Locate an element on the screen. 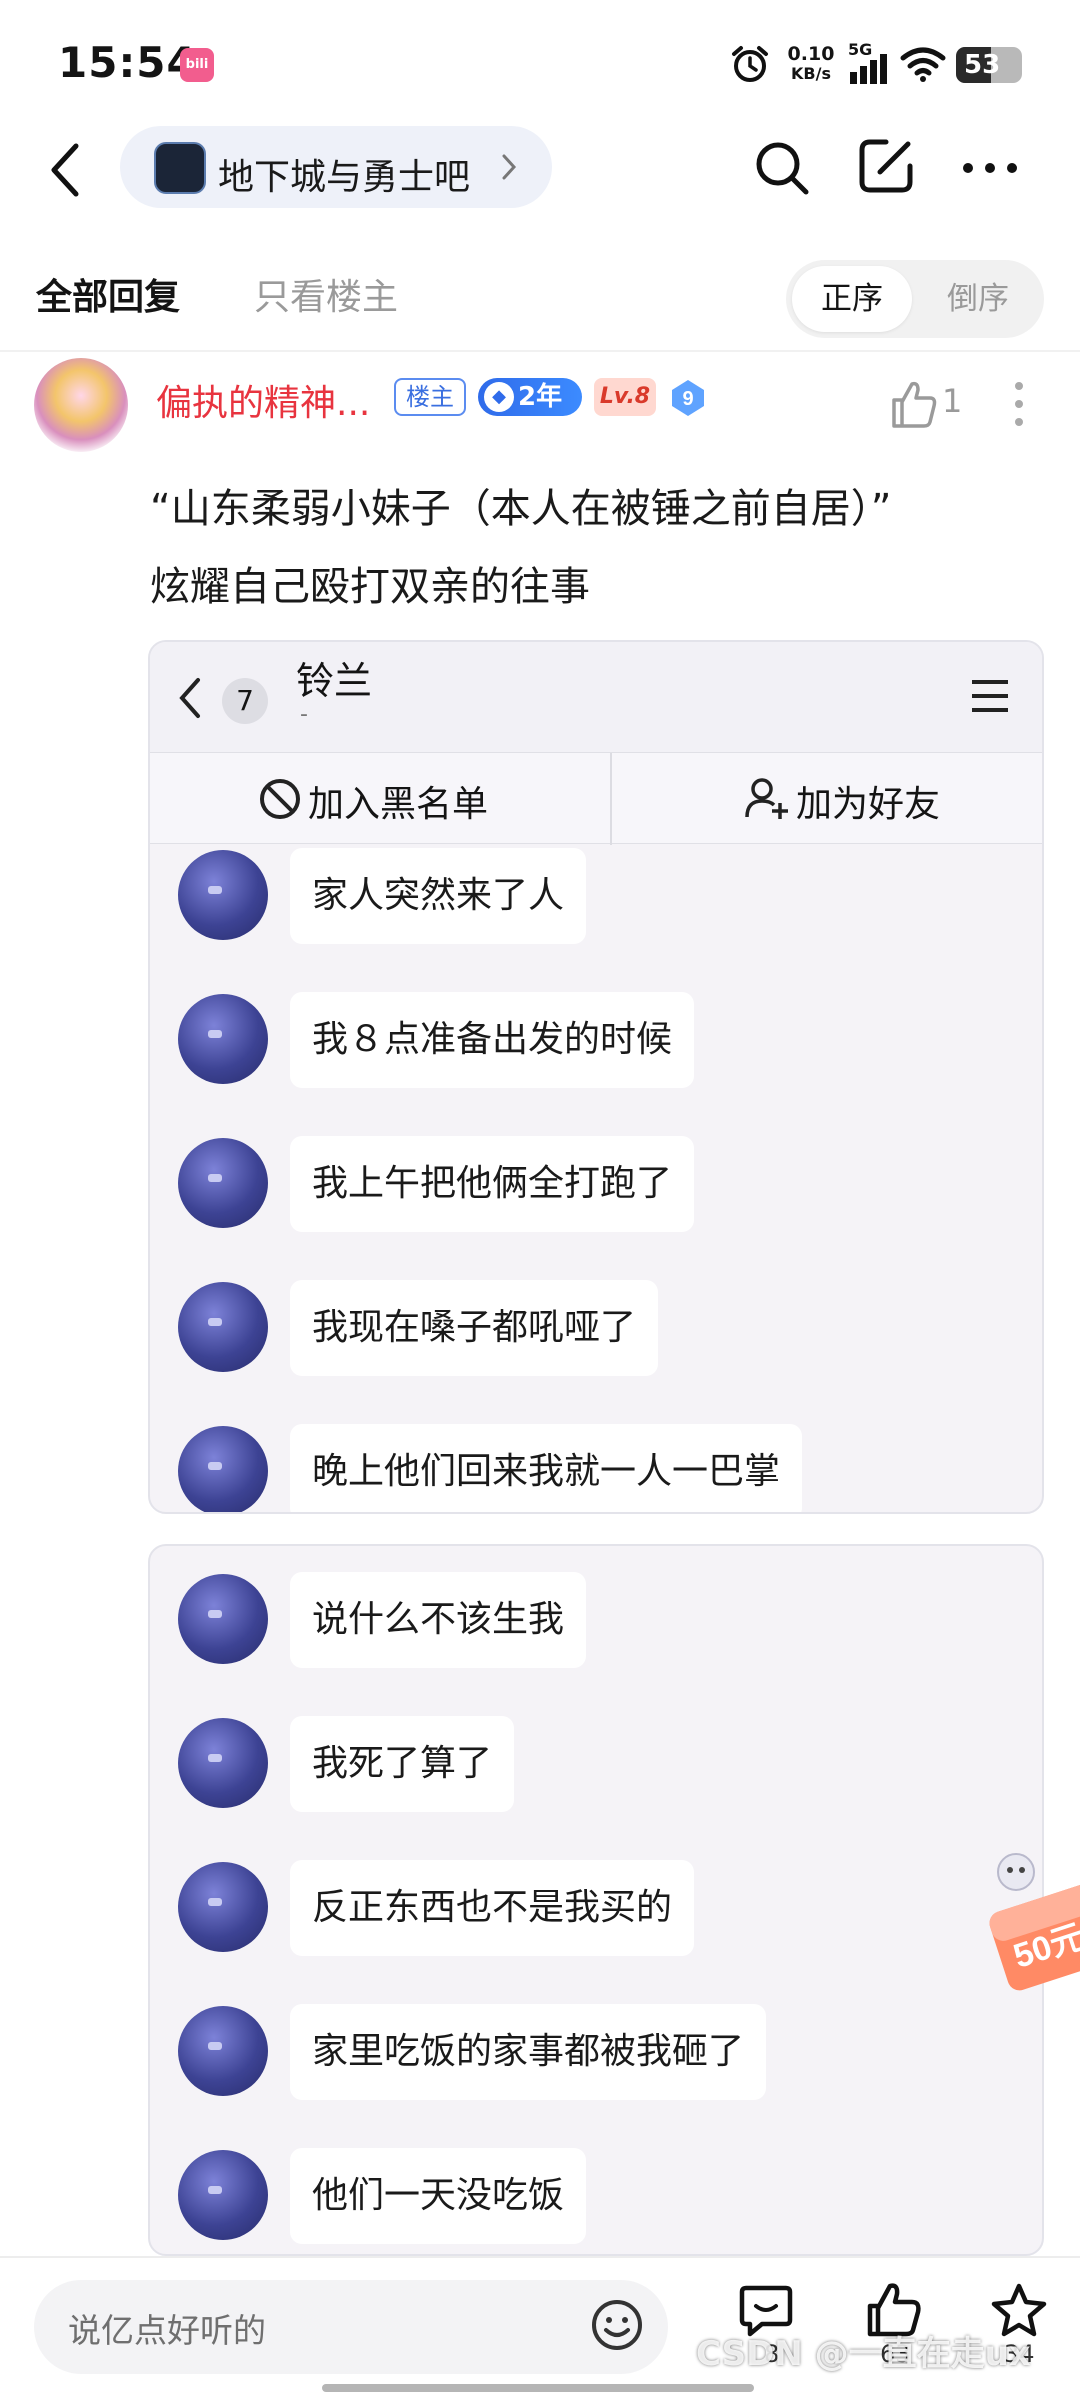  post-text: “山东柔弱小妹子（本人在被锤之前自居）” 炫耀自己殴打双亲的往事 is located at coordinates (590, 548).